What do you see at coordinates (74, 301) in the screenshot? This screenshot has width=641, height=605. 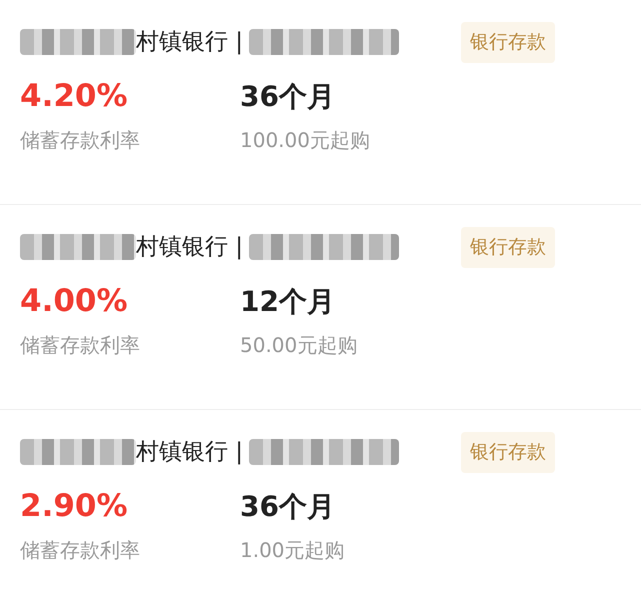 I see `interest-rate: 4.00%` at bounding box center [74, 301].